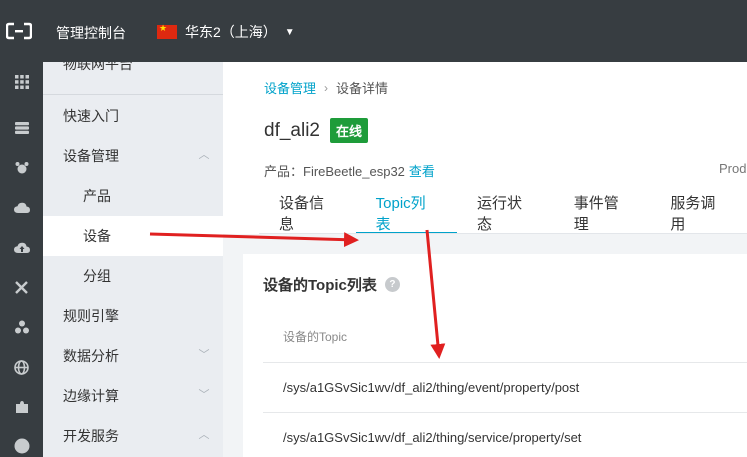 The height and width of the screenshot is (457, 747). I want to click on cloud-upload-icon, so click(21, 248).